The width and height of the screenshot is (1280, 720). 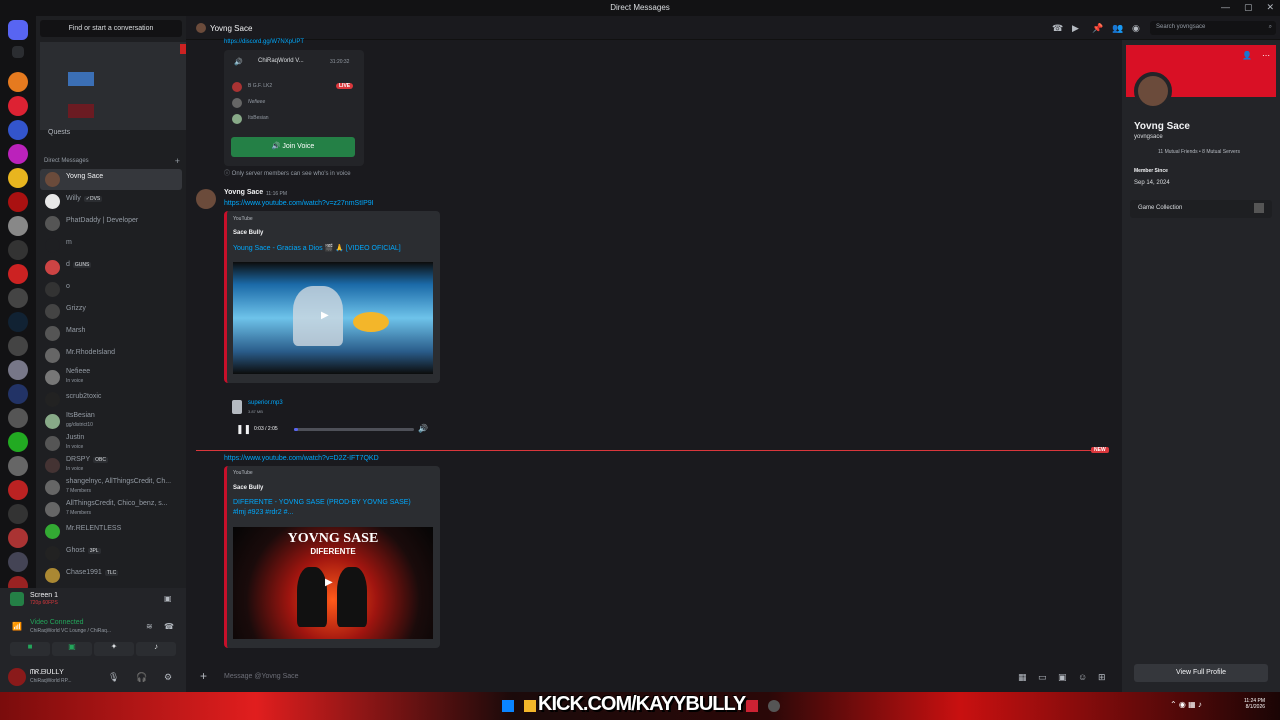 I want to click on dm-item: scrub2toxic, so click(x=111, y=399).